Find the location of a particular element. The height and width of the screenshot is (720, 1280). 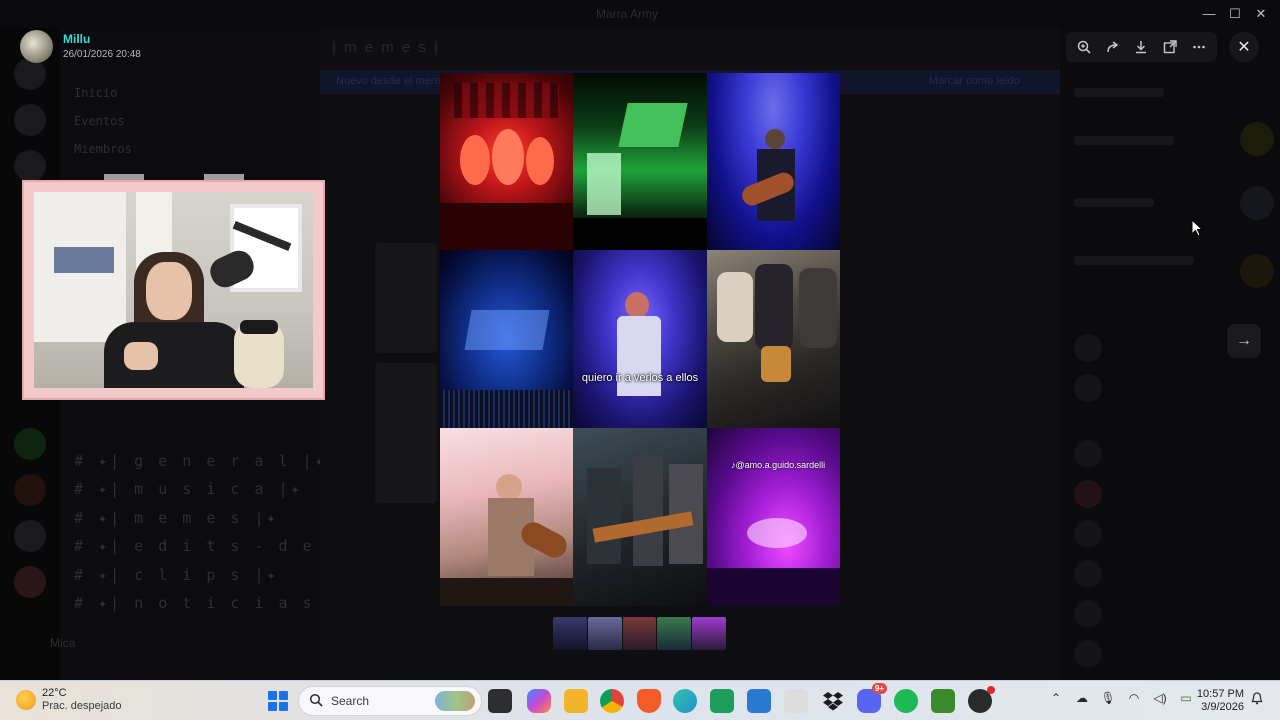

current-user-name: Mica is located at coordinates (63, 643).